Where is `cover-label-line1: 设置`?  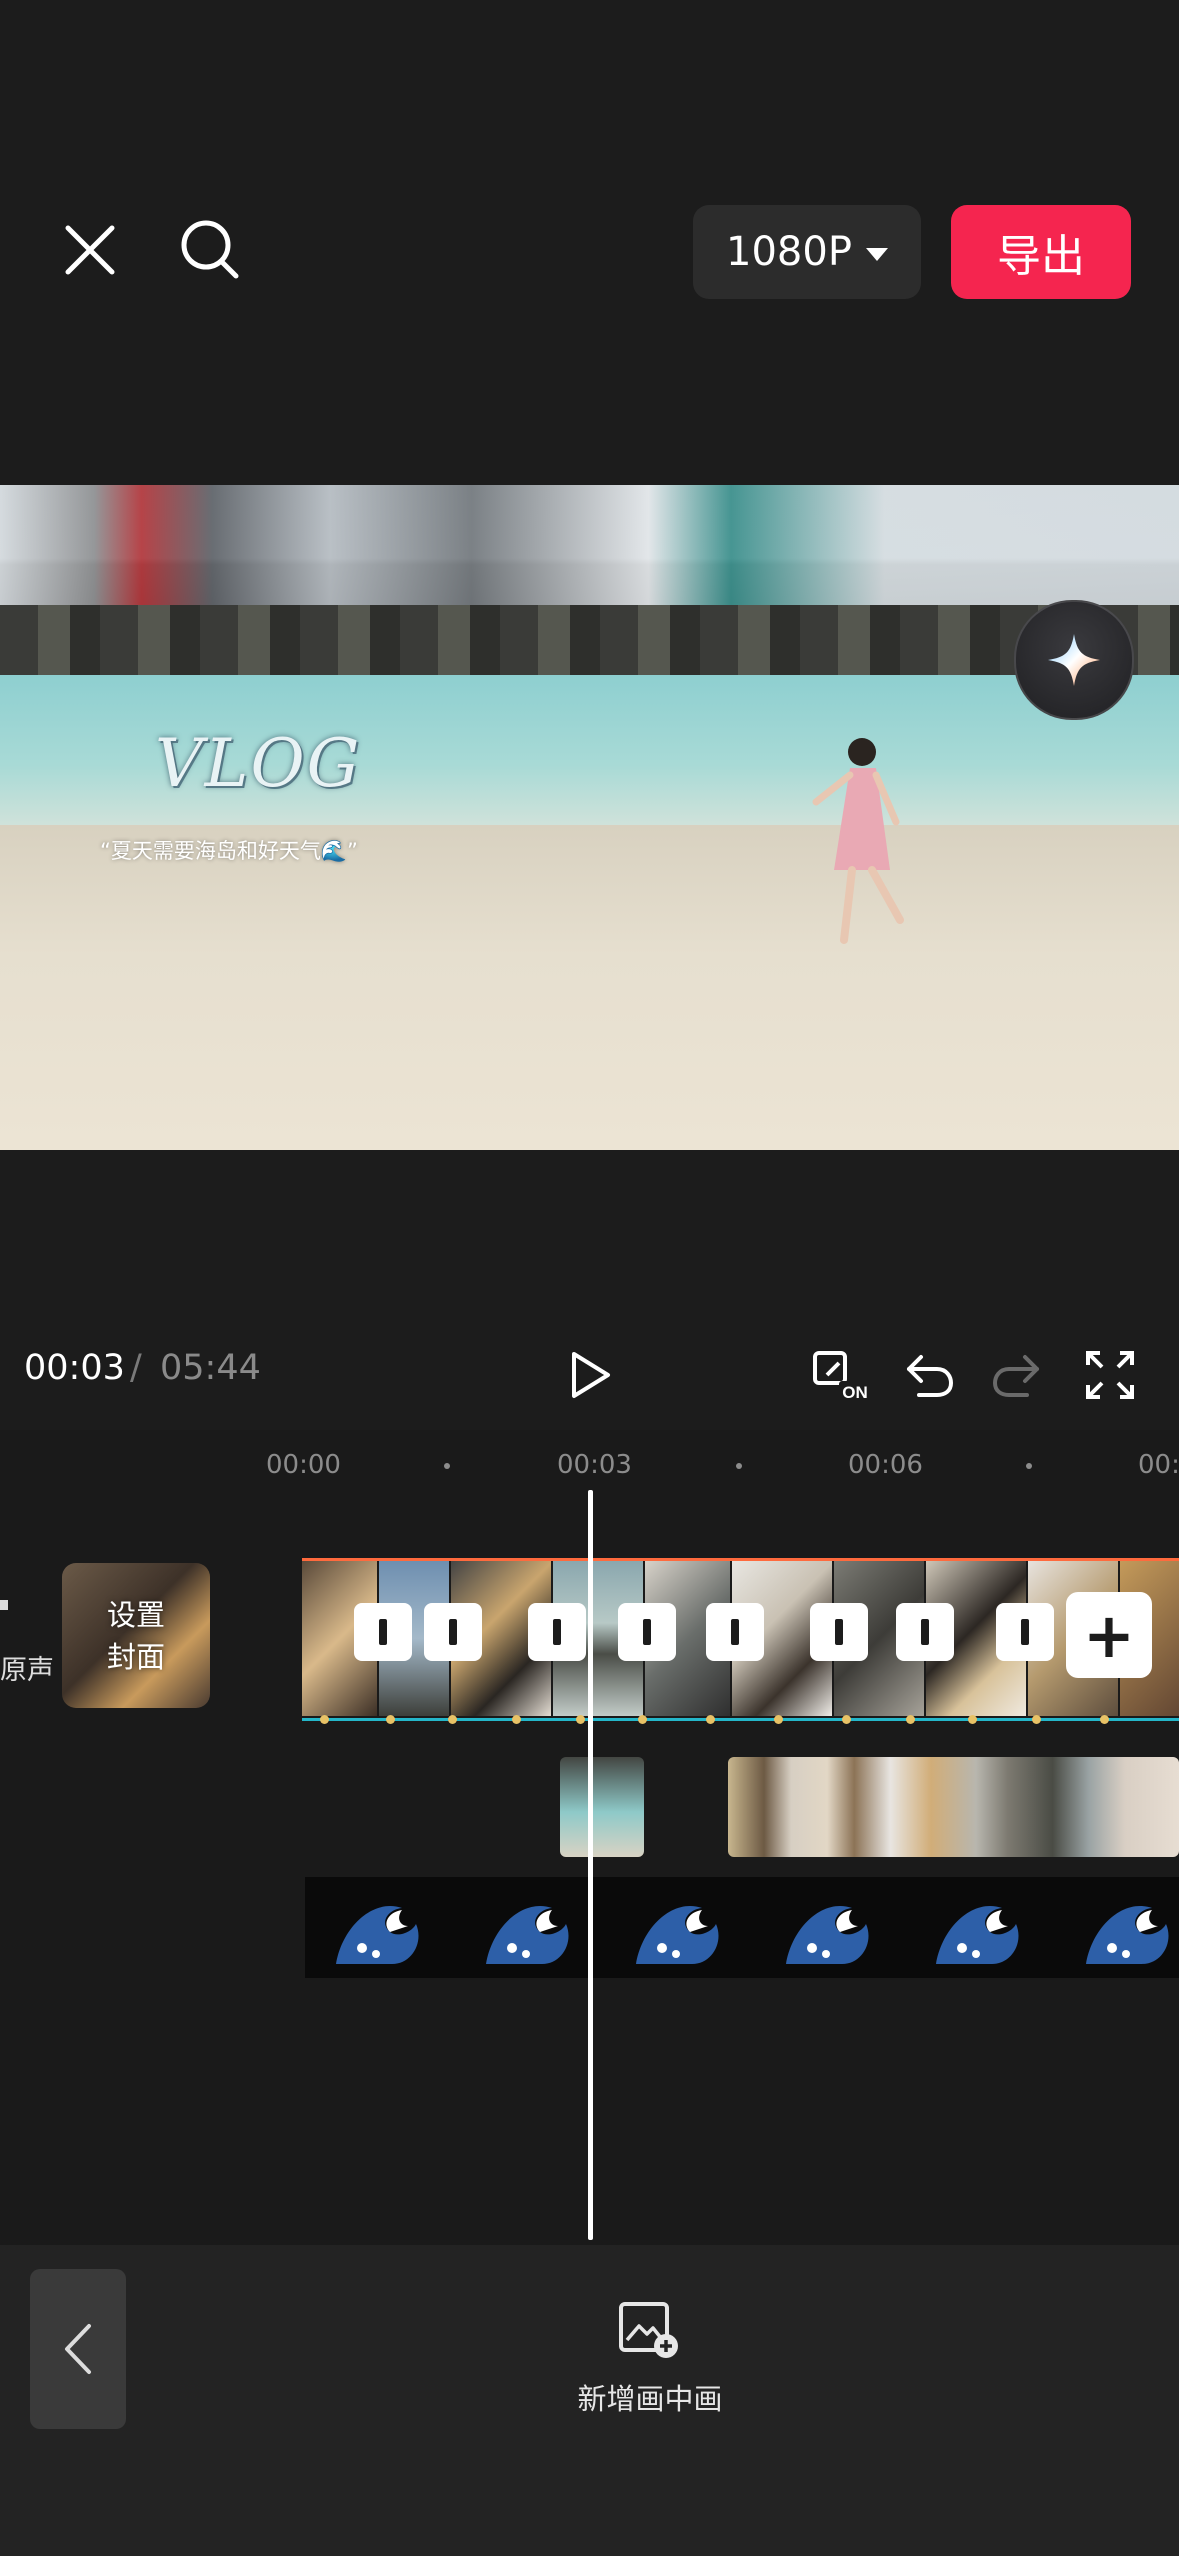
cover-label-line1: 设置 is located at coordinates (135, 1614).